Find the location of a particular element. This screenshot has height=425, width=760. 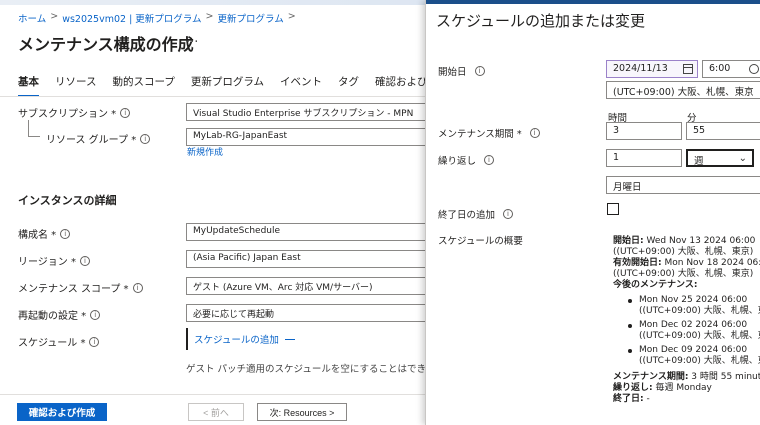

summary-effective-label: 有効開始日: is located at coordinates (637, 263).